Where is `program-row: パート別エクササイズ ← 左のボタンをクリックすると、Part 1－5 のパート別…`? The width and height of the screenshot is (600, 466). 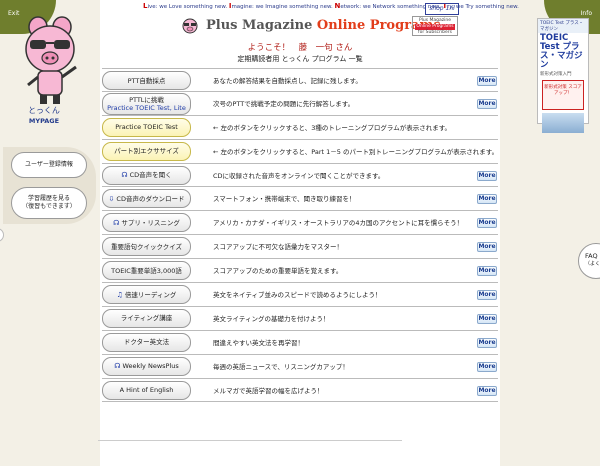 program-row: パート別エクササイズ ← 左のボタンをクリックすると、Part 1－5 のパート別… is located at coordinates (300, 152).